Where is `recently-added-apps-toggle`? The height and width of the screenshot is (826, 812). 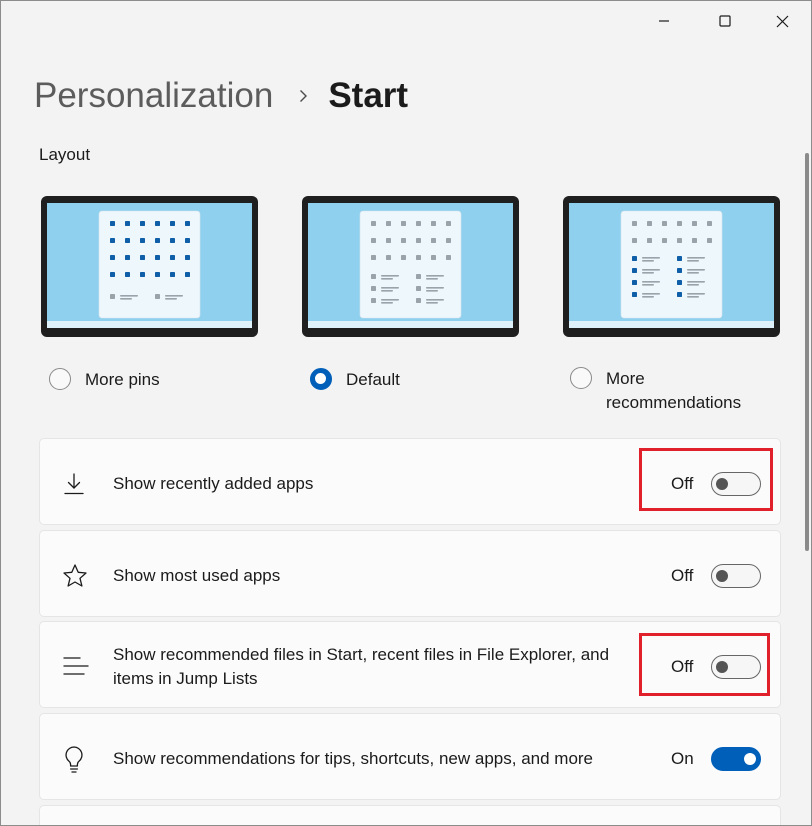
recently-added-apps-toggle is located at coordinates (736, 484).